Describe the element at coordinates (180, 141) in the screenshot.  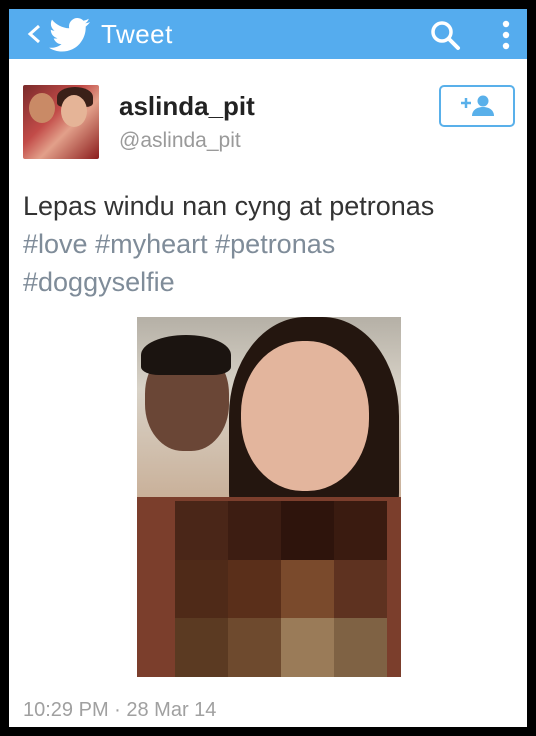
I see `user-handle: @aslinda_pit` at that location.